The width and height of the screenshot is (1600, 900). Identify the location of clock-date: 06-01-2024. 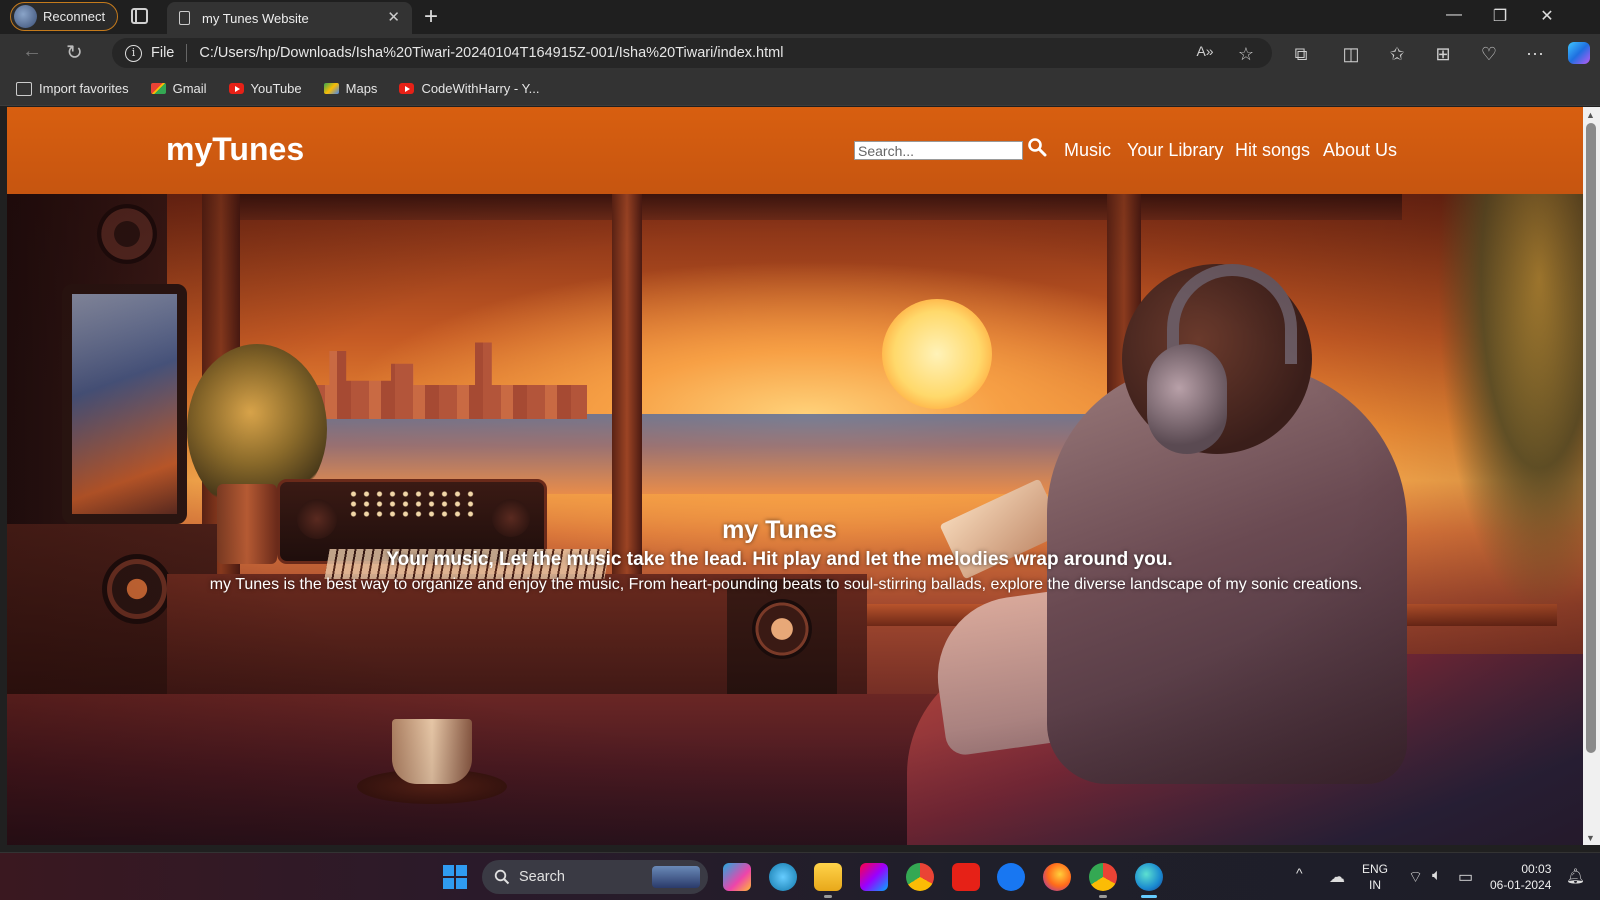
(1521, 885).